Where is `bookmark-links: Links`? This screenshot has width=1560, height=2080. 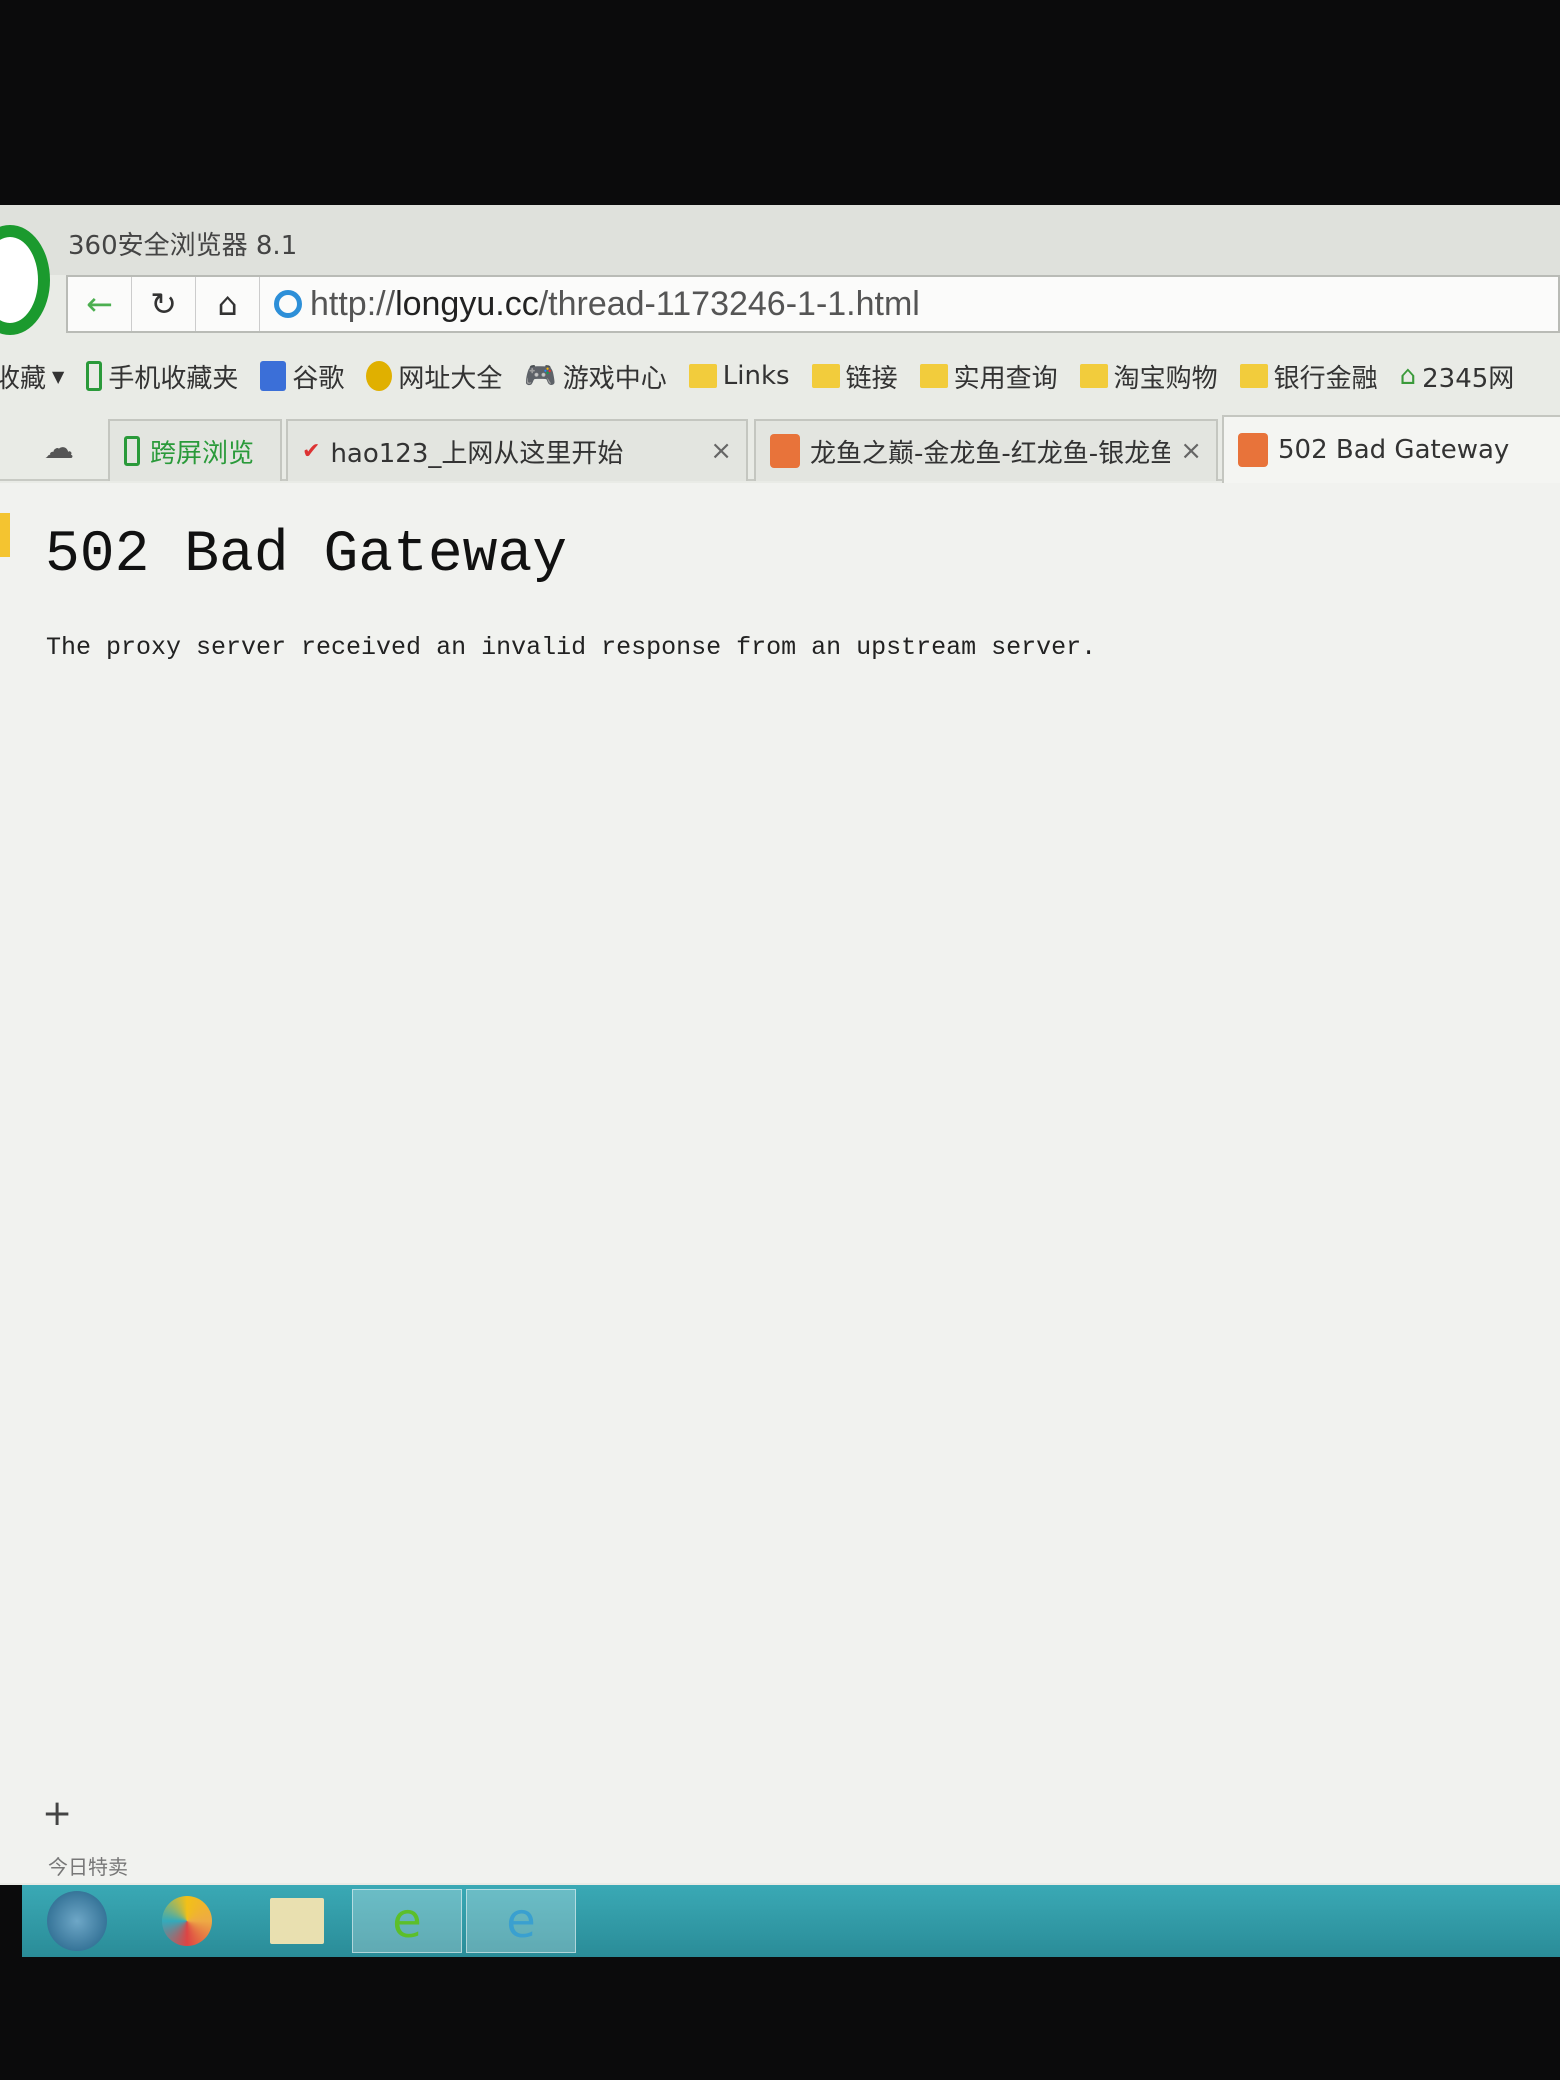
bookmark-links: Links is located at coordinates (739, 376).